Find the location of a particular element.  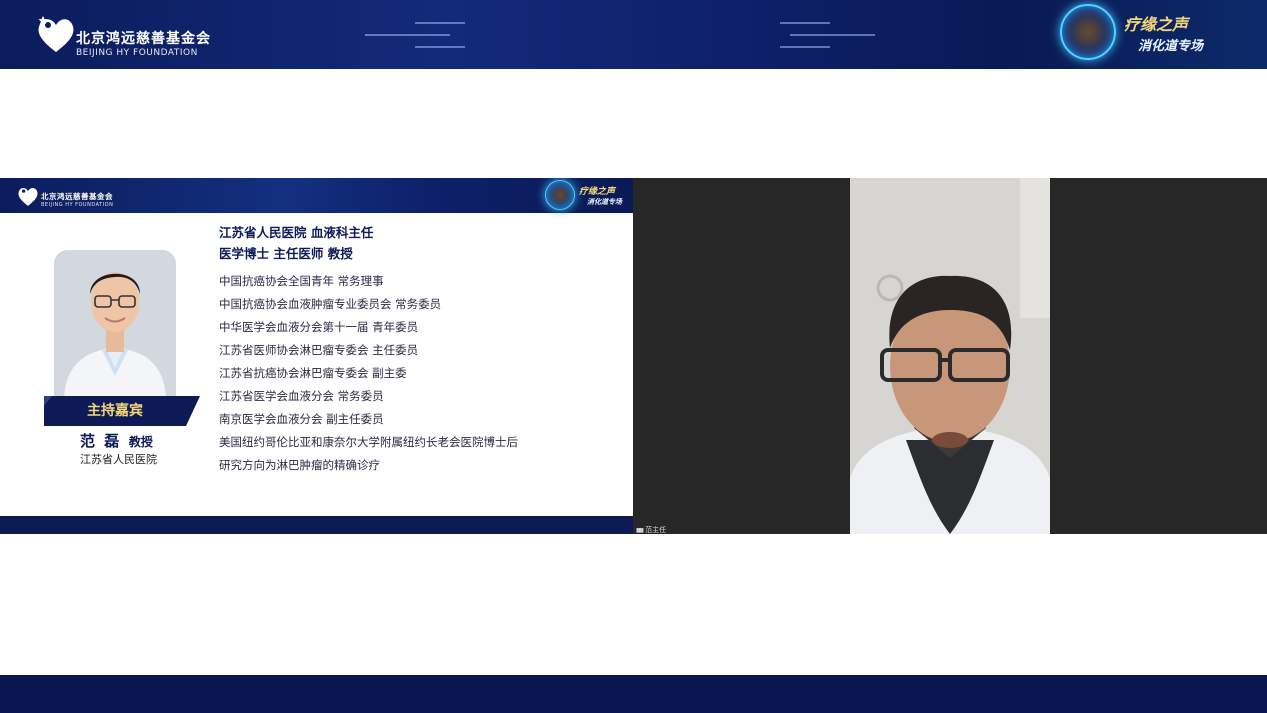

bio-headline-2: 医学博士 主任医师 教授 is located at coordinates (286, 253).